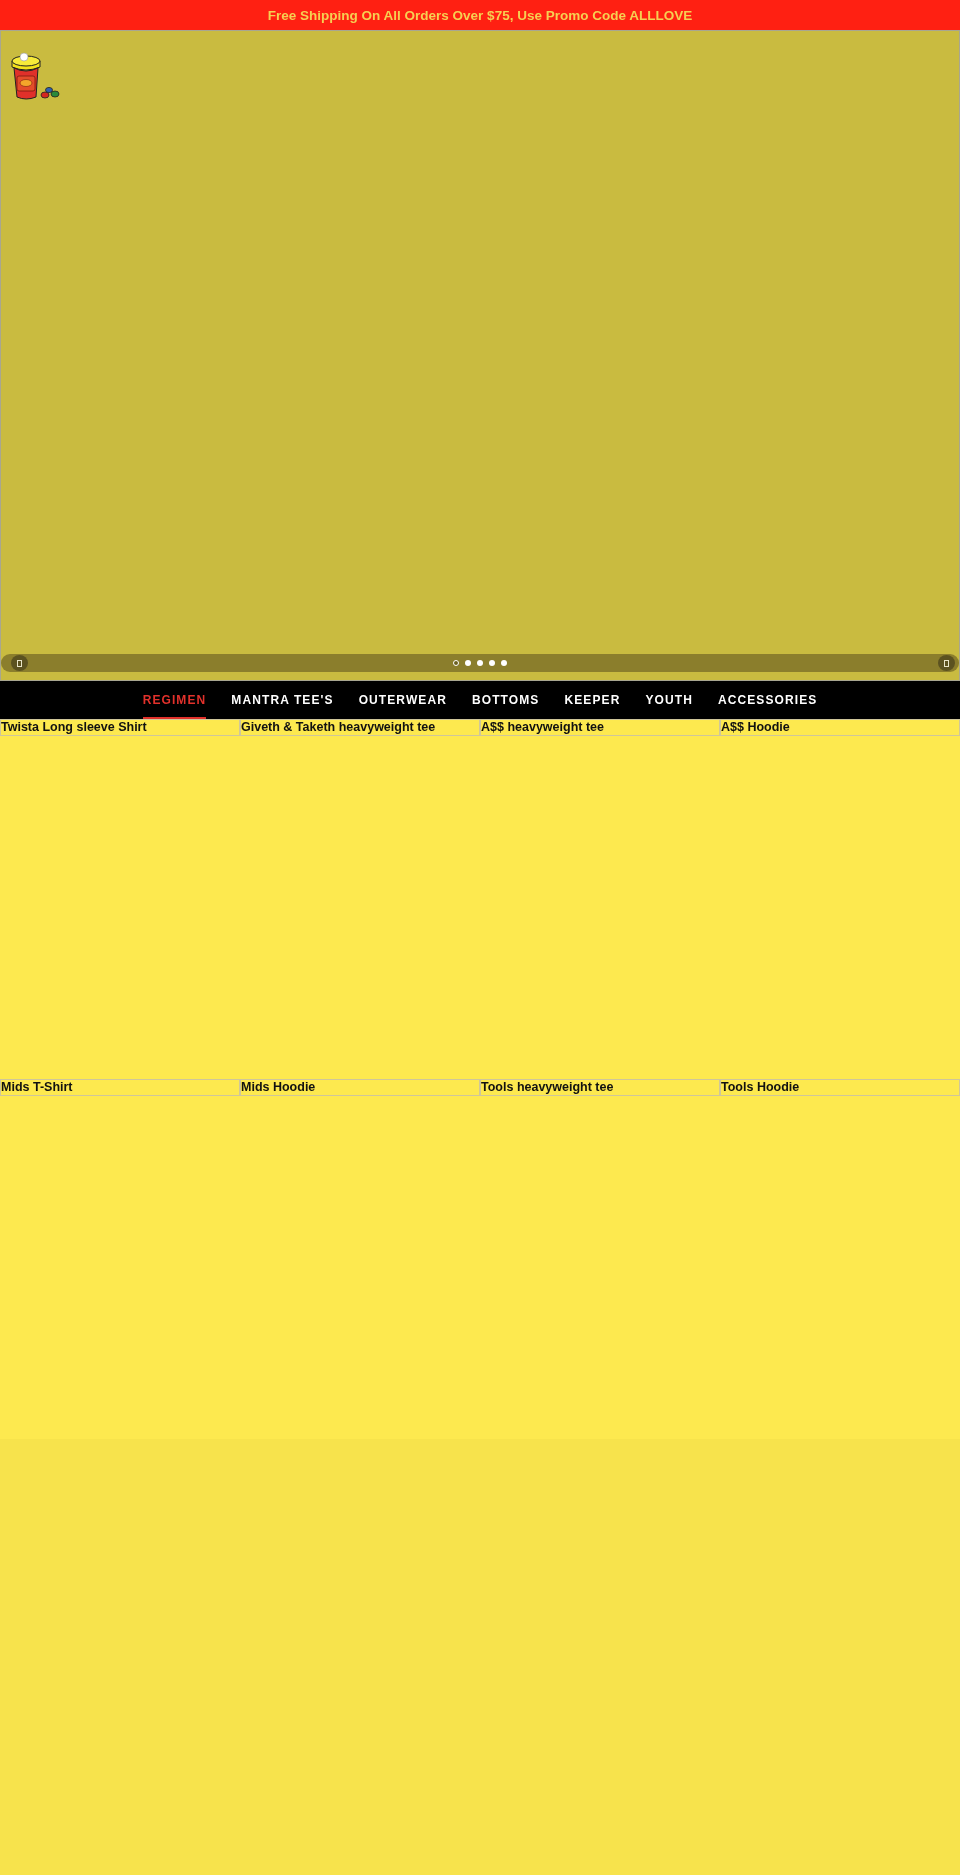 This screenshot has width=960, height=1875. What do you see at coordinates (360, 1087) in the screenshot?
I see `product-title: Mids Hoodie` at bounding box center [360, 1087].